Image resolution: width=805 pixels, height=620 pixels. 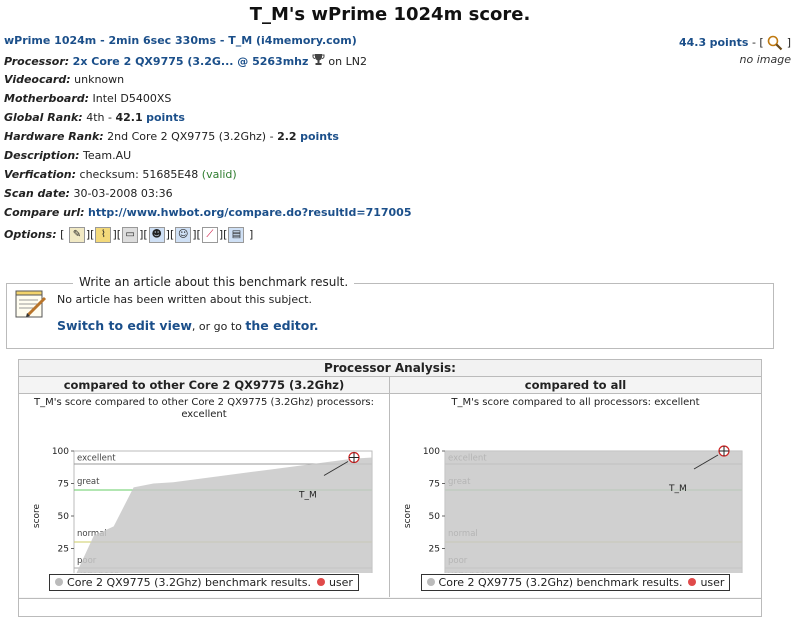 What do you see at coordinates (99, 79) in the screenshot?
I see `videocard-value: unknown` at bounding box center [99, 79].